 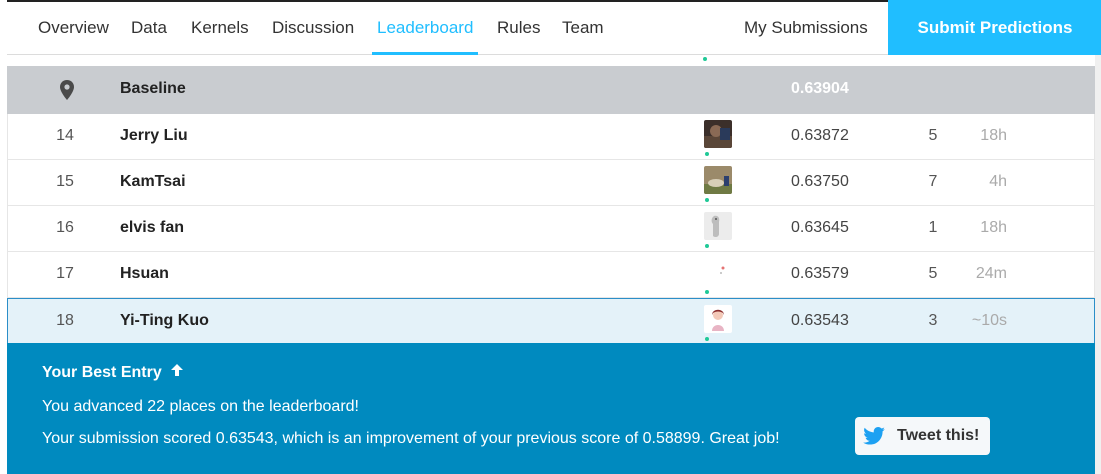 I want to click on submit-predictions-button: Submit Predictions, so click(x=994, y=27).